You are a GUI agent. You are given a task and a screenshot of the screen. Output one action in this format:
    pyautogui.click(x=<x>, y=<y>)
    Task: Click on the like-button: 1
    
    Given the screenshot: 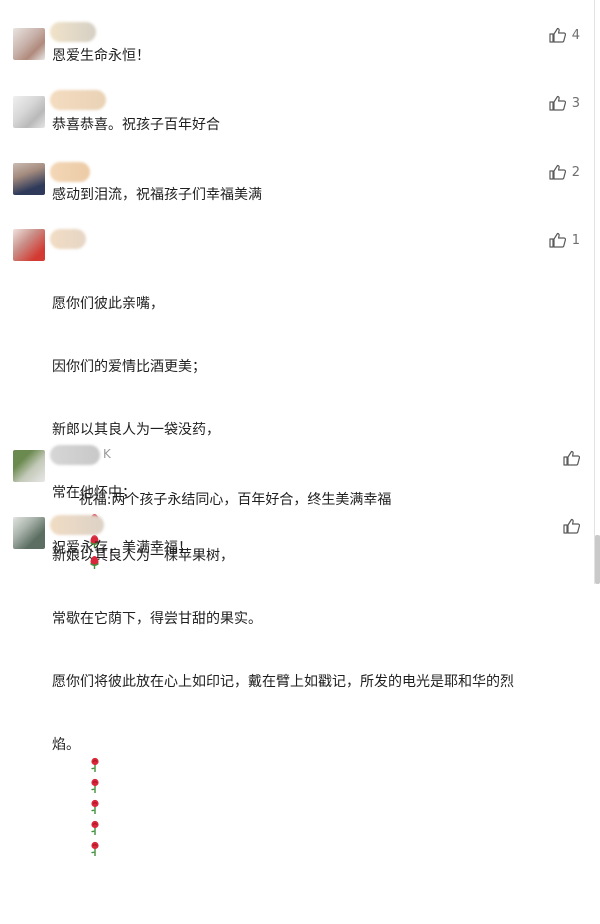 What is the action you would take?
    pyautogui.click(x=564, y=240)
    